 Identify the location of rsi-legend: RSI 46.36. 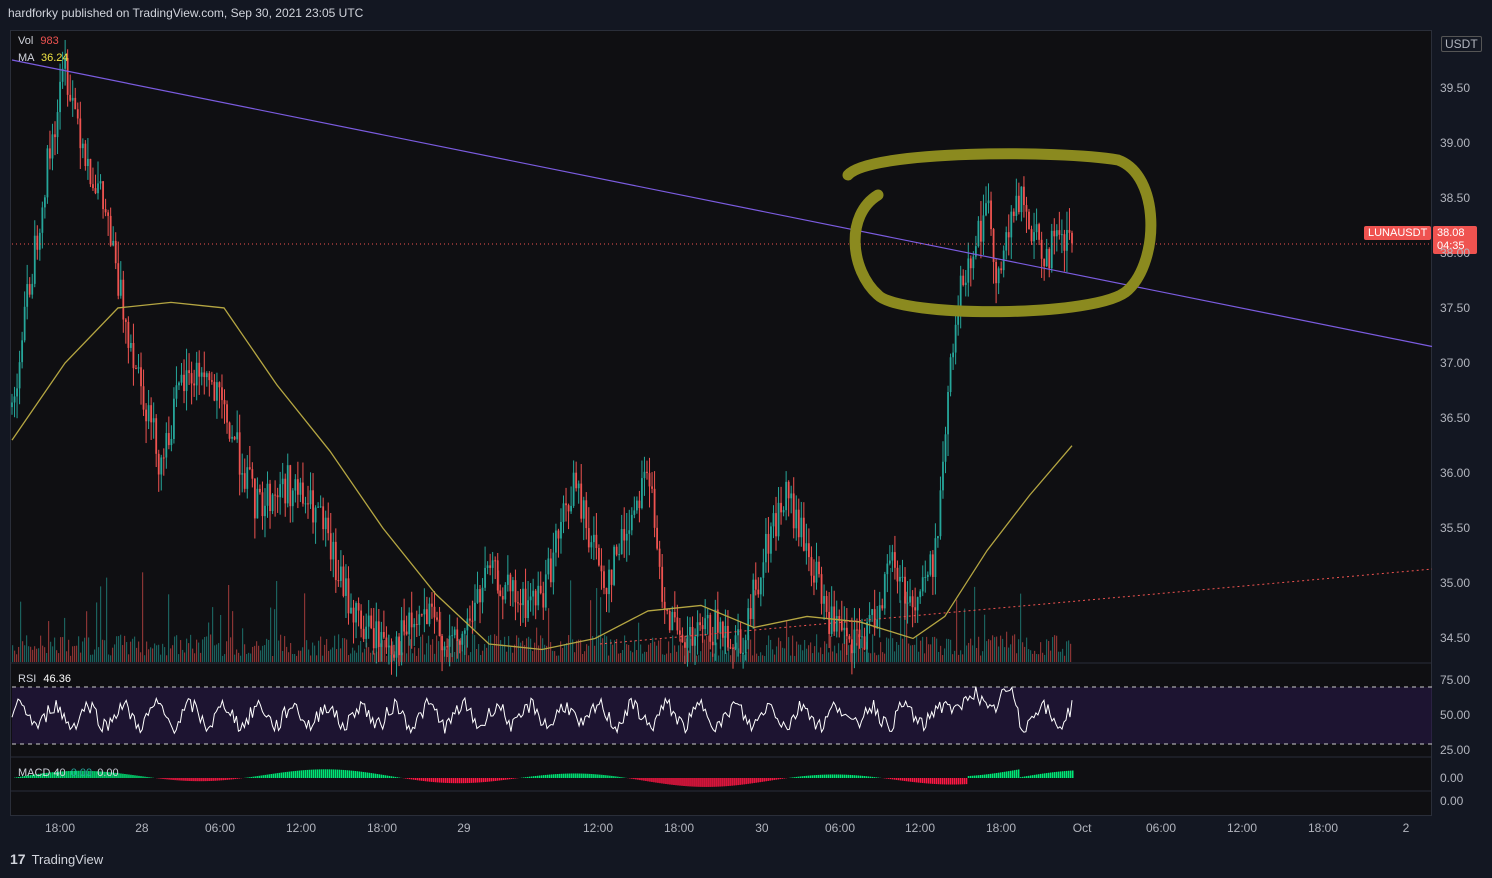
(44, 679).